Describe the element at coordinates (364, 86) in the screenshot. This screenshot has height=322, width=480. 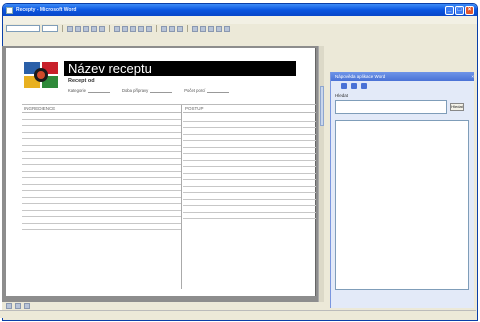
I see `home-icon` at that location.